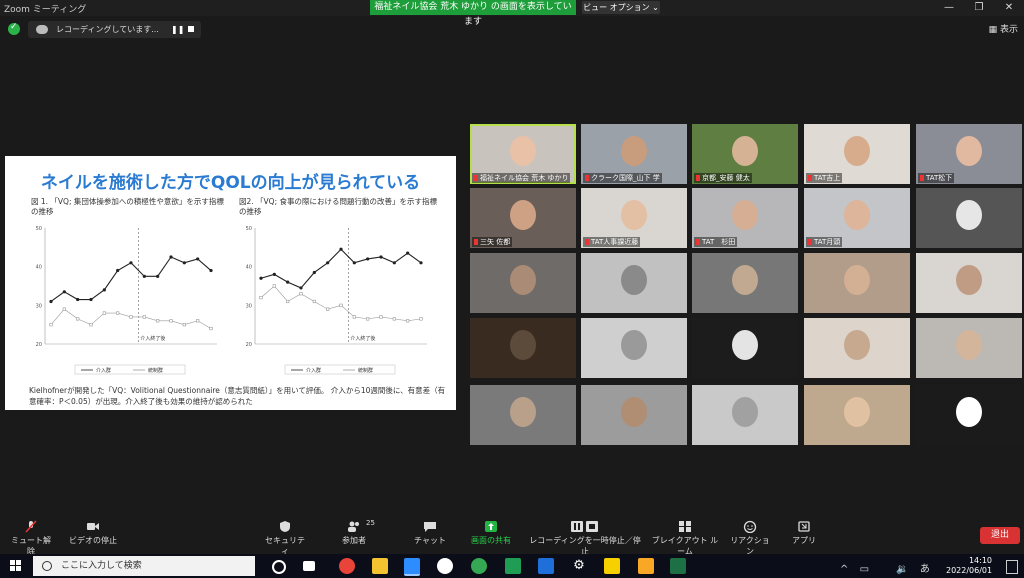 This screenshot has height=578, width=1024. I want to click on participant-tile: 三矢 佐都, so click(523, 218).